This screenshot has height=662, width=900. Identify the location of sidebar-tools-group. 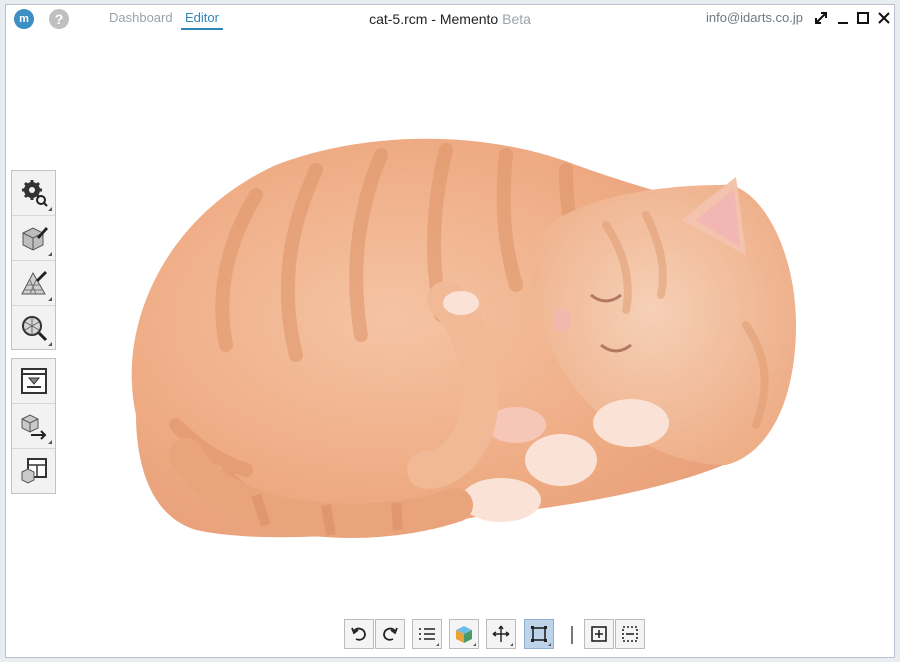
(33, 260).